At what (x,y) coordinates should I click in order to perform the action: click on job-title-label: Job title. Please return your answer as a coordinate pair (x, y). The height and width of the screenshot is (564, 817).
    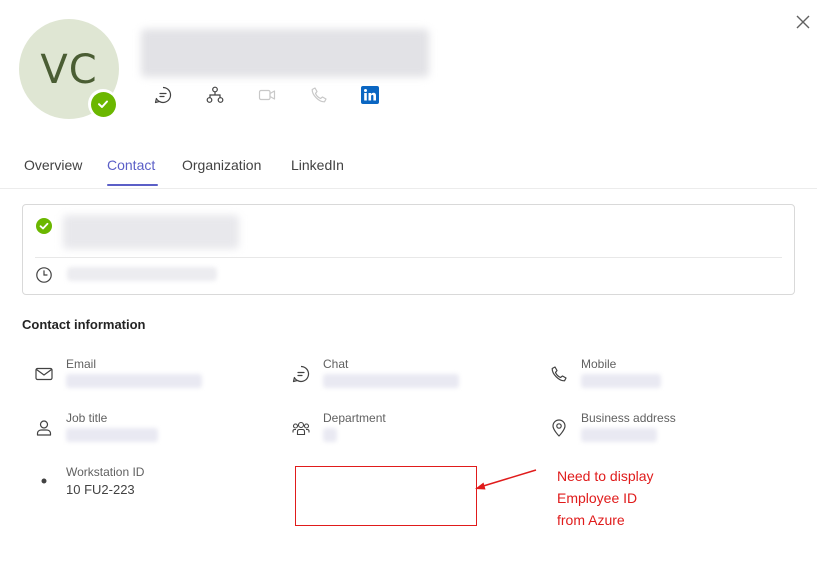
    Looking at the image, I should click on (87, 418).